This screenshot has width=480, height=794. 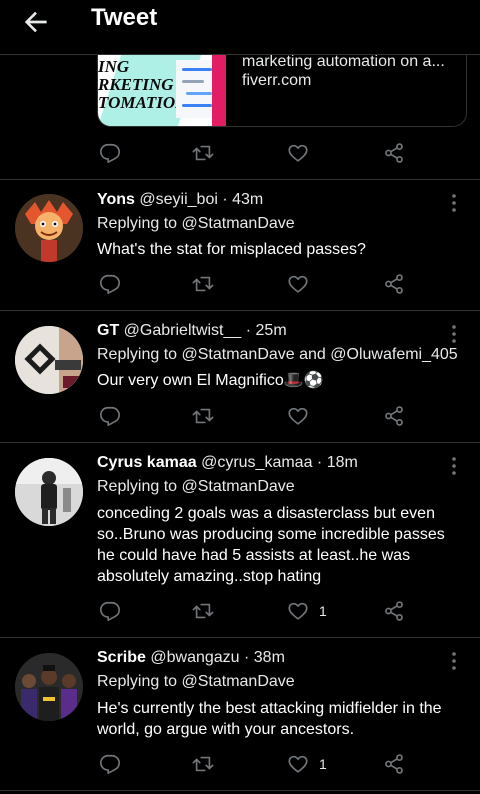 What do you see at coordinates (108, 330) in the screenshot?
I see `display-name: GT` at bounding box center [108, 330].